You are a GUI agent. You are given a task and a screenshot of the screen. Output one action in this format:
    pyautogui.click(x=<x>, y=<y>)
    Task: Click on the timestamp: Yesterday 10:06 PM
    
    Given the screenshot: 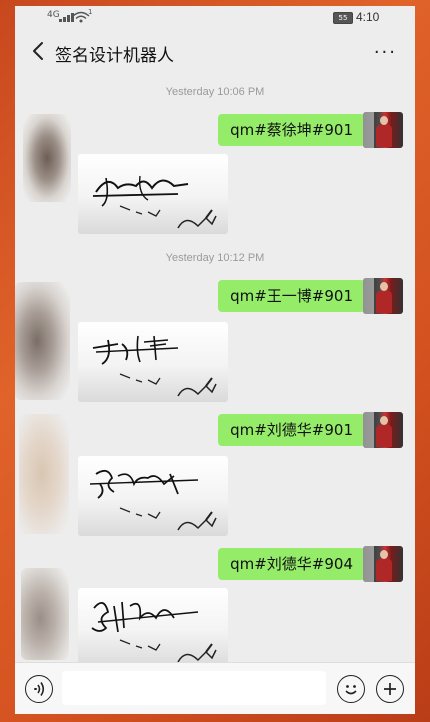 What is the action you would take?
    pyautogui.click(x=215, y=92)
    